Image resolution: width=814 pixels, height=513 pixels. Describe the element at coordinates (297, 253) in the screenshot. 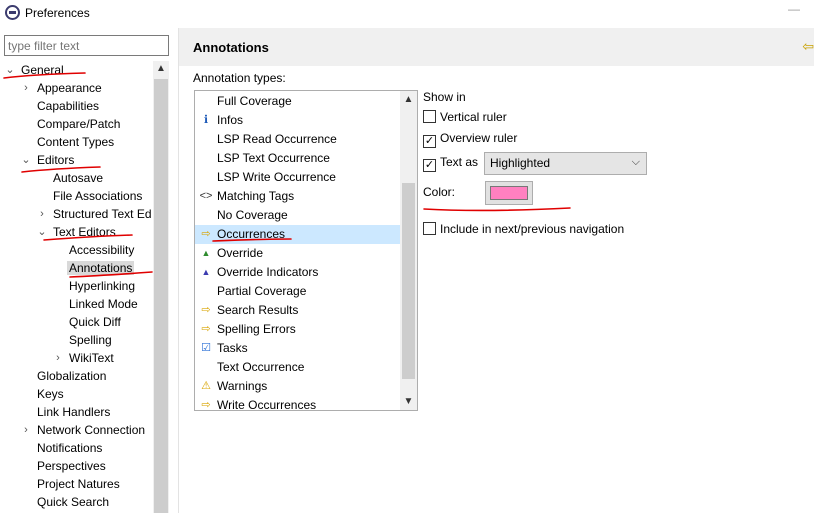

I see `list-item: ▲ Override` at that location.